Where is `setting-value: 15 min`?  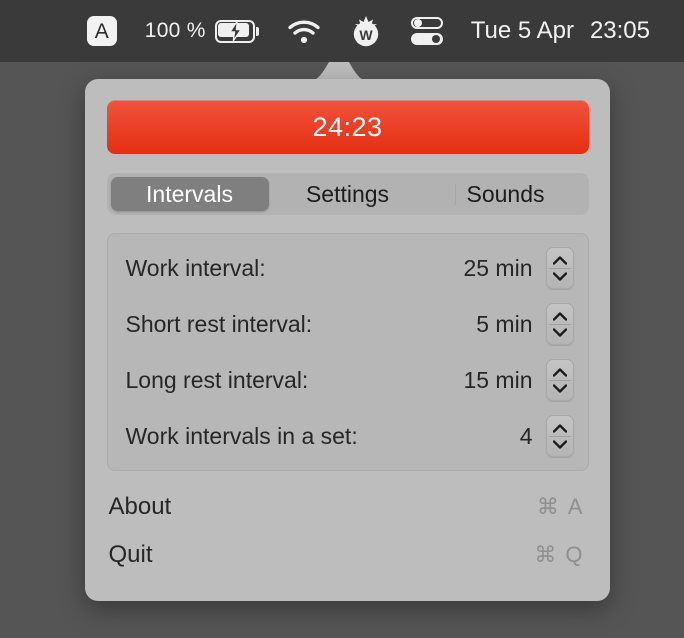 setting-value: 15 min is located at coordinates (498, 379).